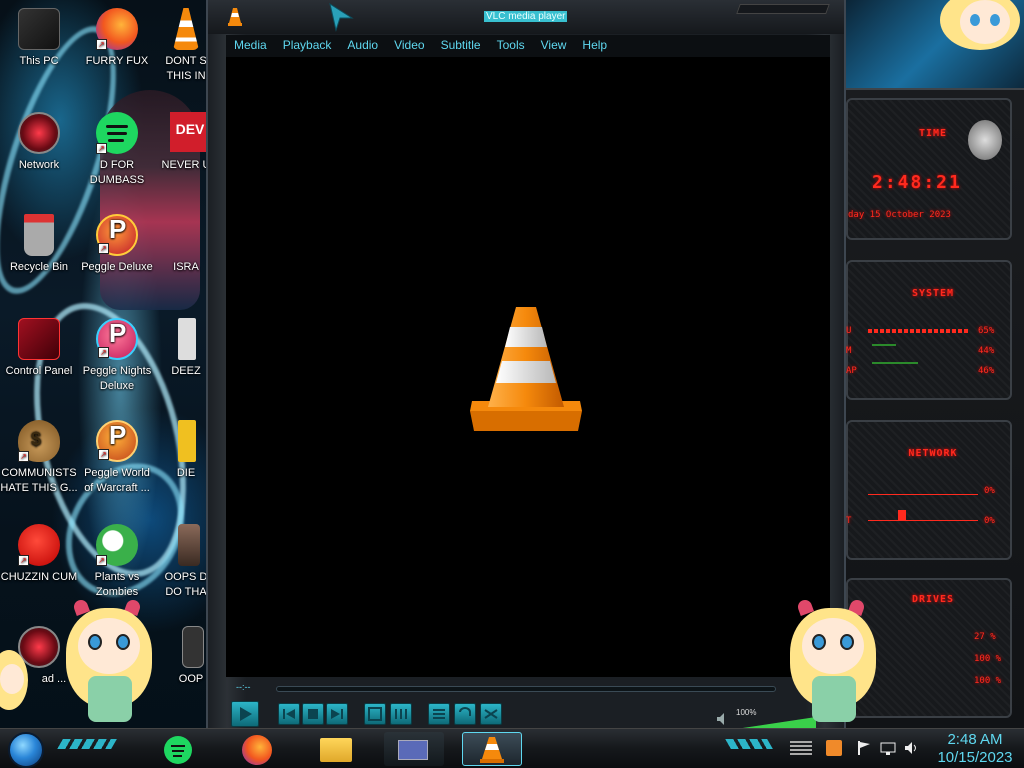 Image resolution: width=1024 pixels, height=768 pixels. Describe the element at coordinates (554, 46) in the screenshot. I see `menu-view: View` at that location.